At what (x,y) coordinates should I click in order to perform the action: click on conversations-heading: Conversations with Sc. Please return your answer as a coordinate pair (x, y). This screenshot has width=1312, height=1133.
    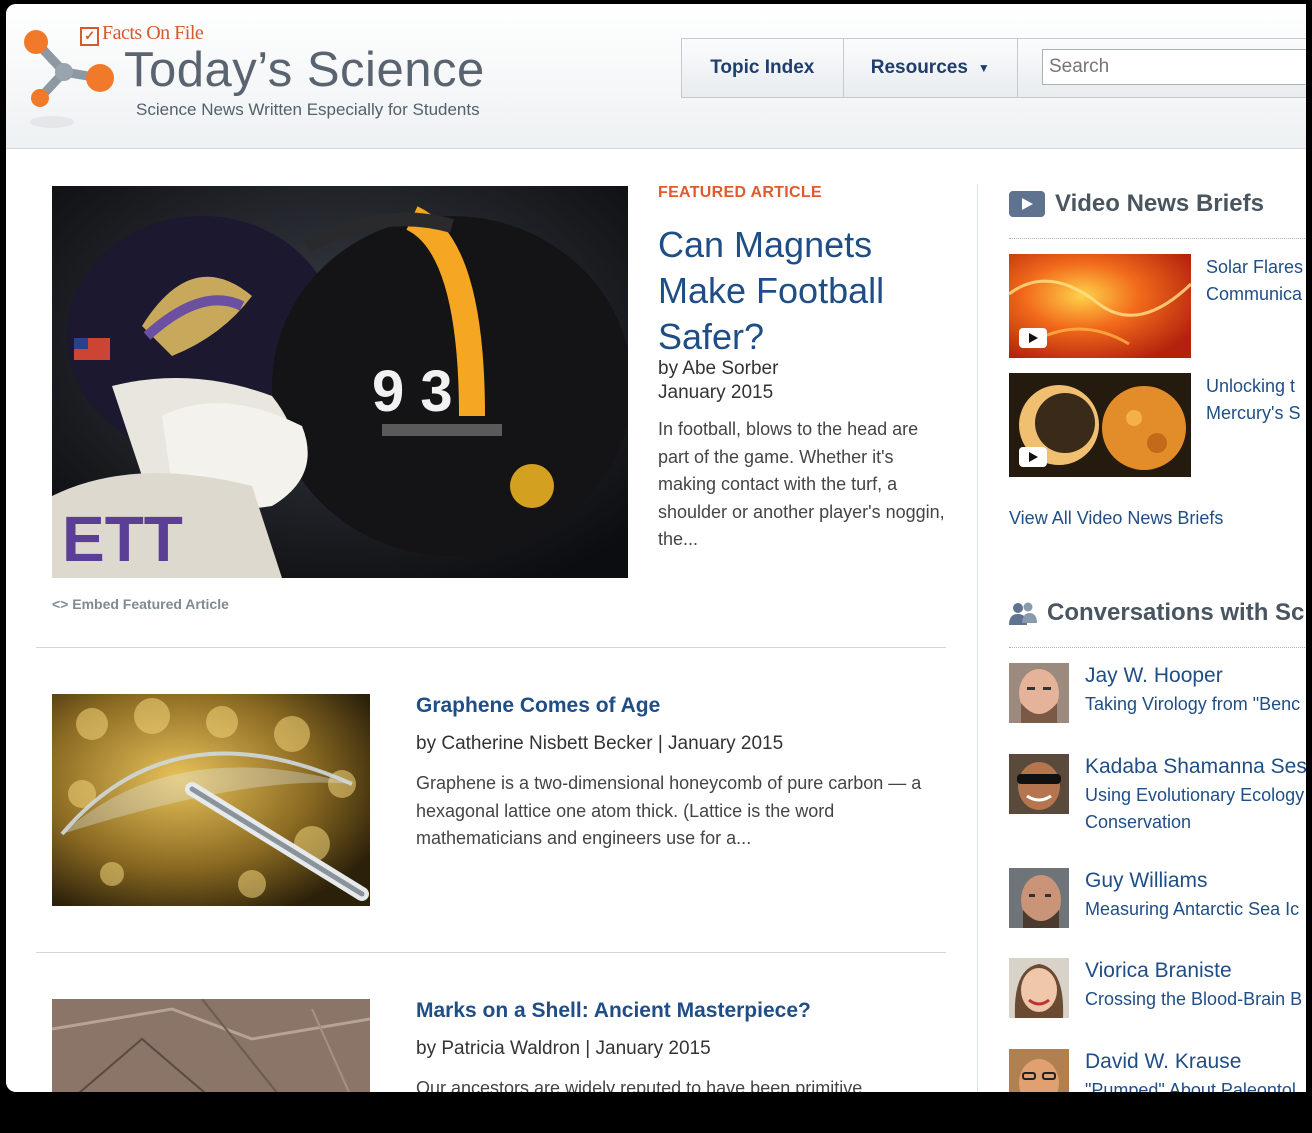
    Looking at the image, I should click on (1156, 613).